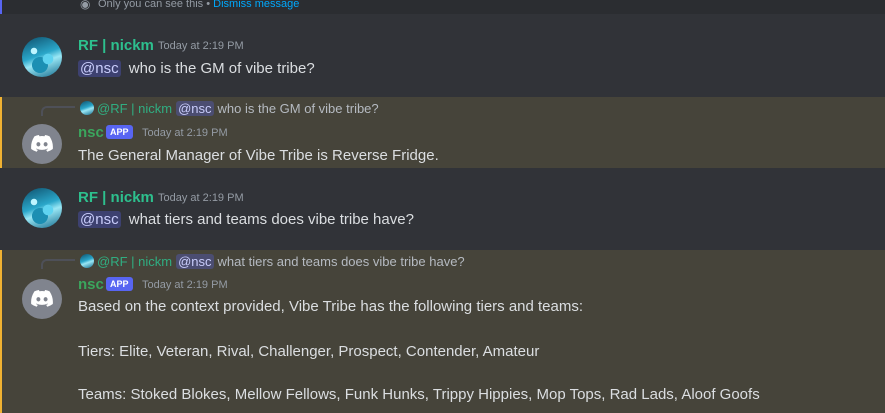  What do you see at coordinates (298, 108) in the screenshot?
I see `reply-text: who is the GM of vibe tribe?` at bounding box center [298, 108].